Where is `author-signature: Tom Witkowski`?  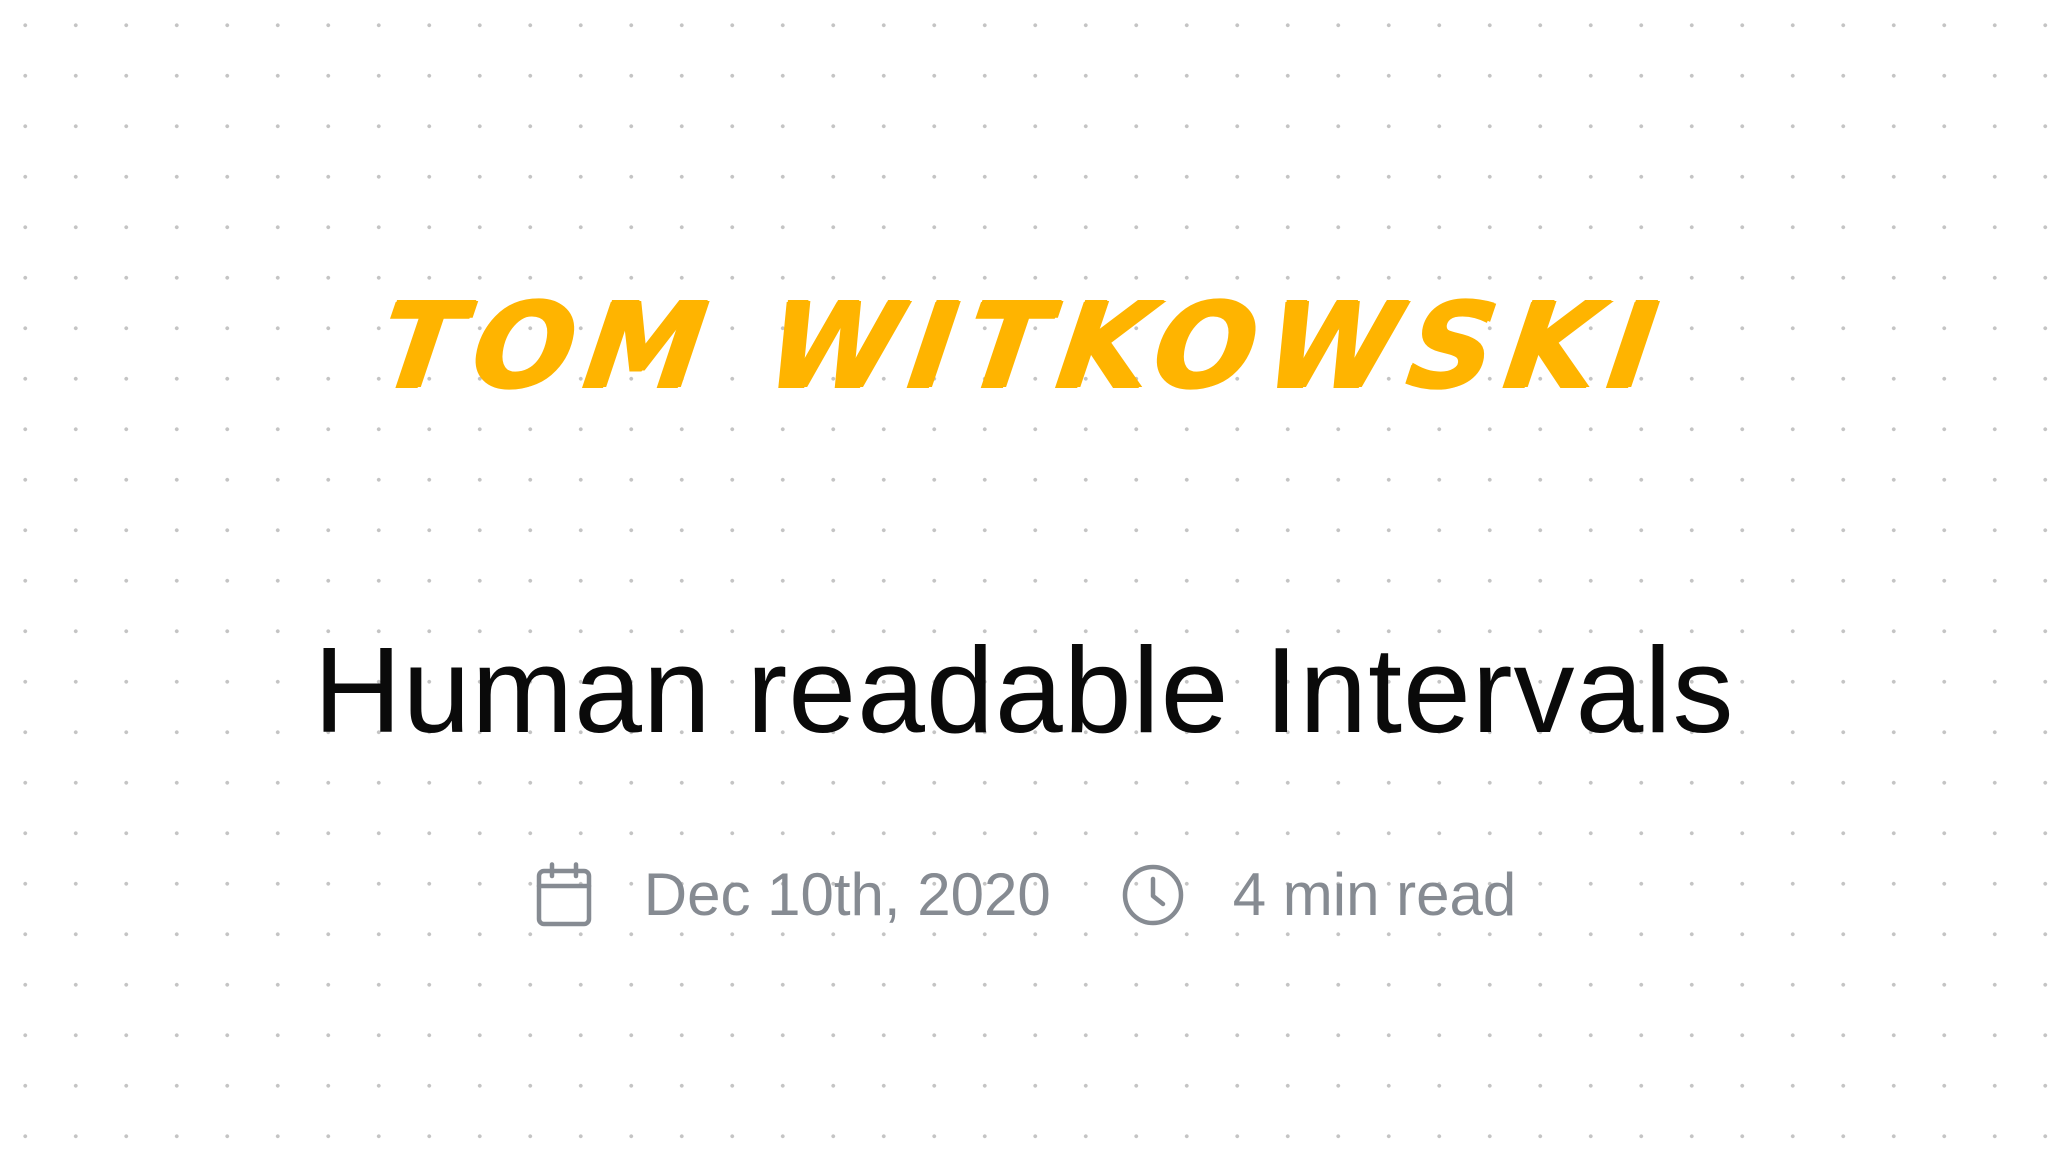 author-signature: Tom Witkowski is located at coordinates (1024, 345).